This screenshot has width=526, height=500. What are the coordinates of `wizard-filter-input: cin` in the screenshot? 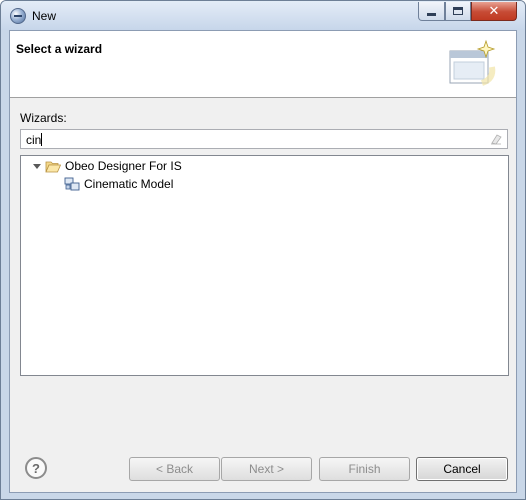 It's located at (264, 139).